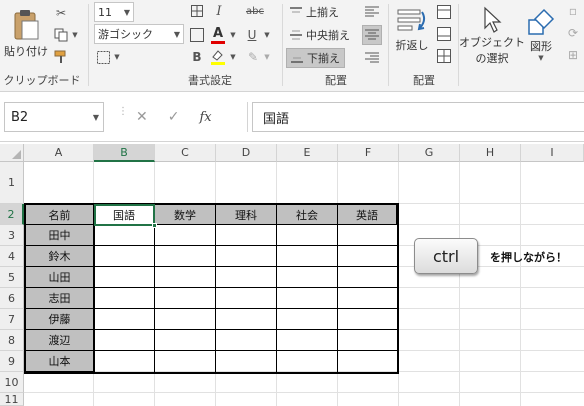  Describe the element at coordinates (61, 35) in the screenshot. I see `copy-icon` at that location.